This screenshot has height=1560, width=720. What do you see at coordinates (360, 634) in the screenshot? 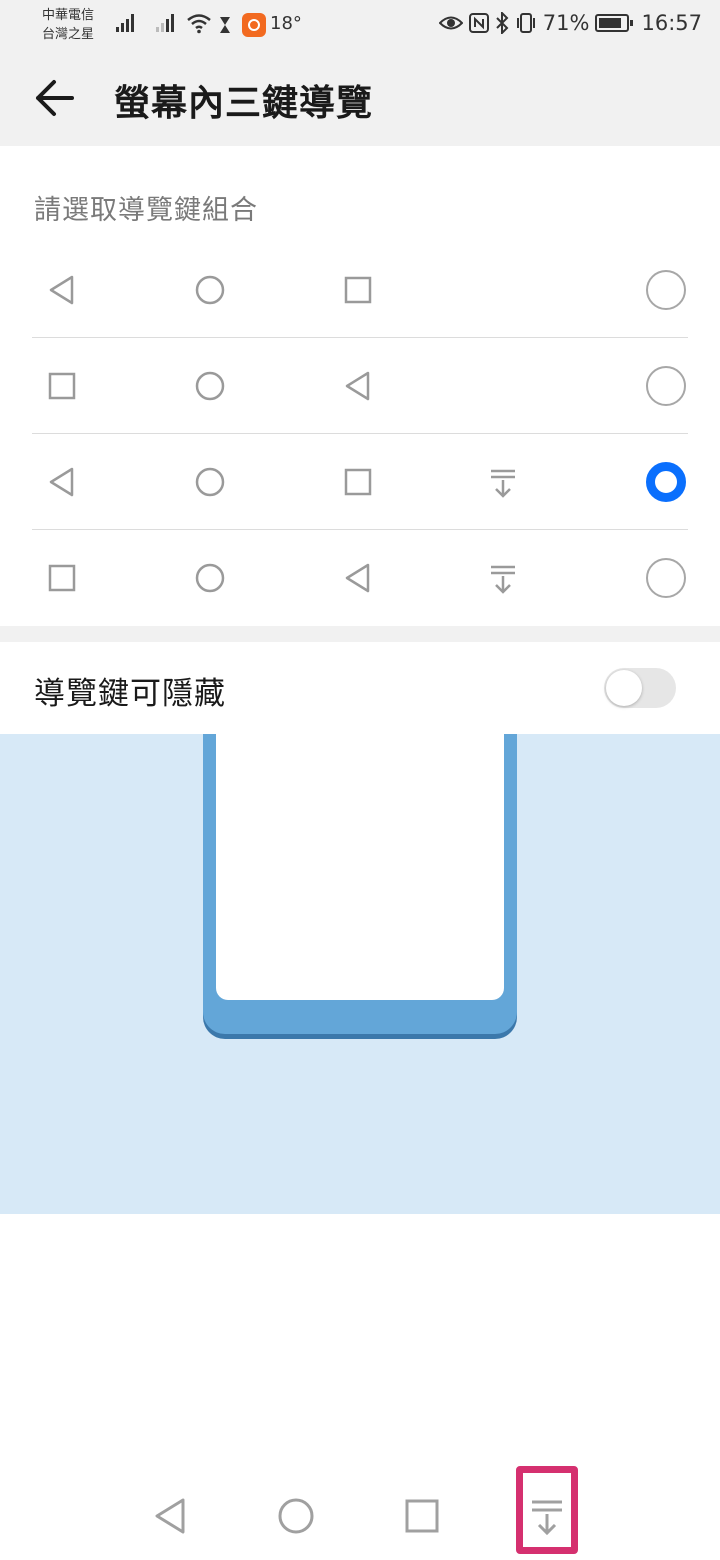
I see `section-divider` at bounding box center [360, 634].